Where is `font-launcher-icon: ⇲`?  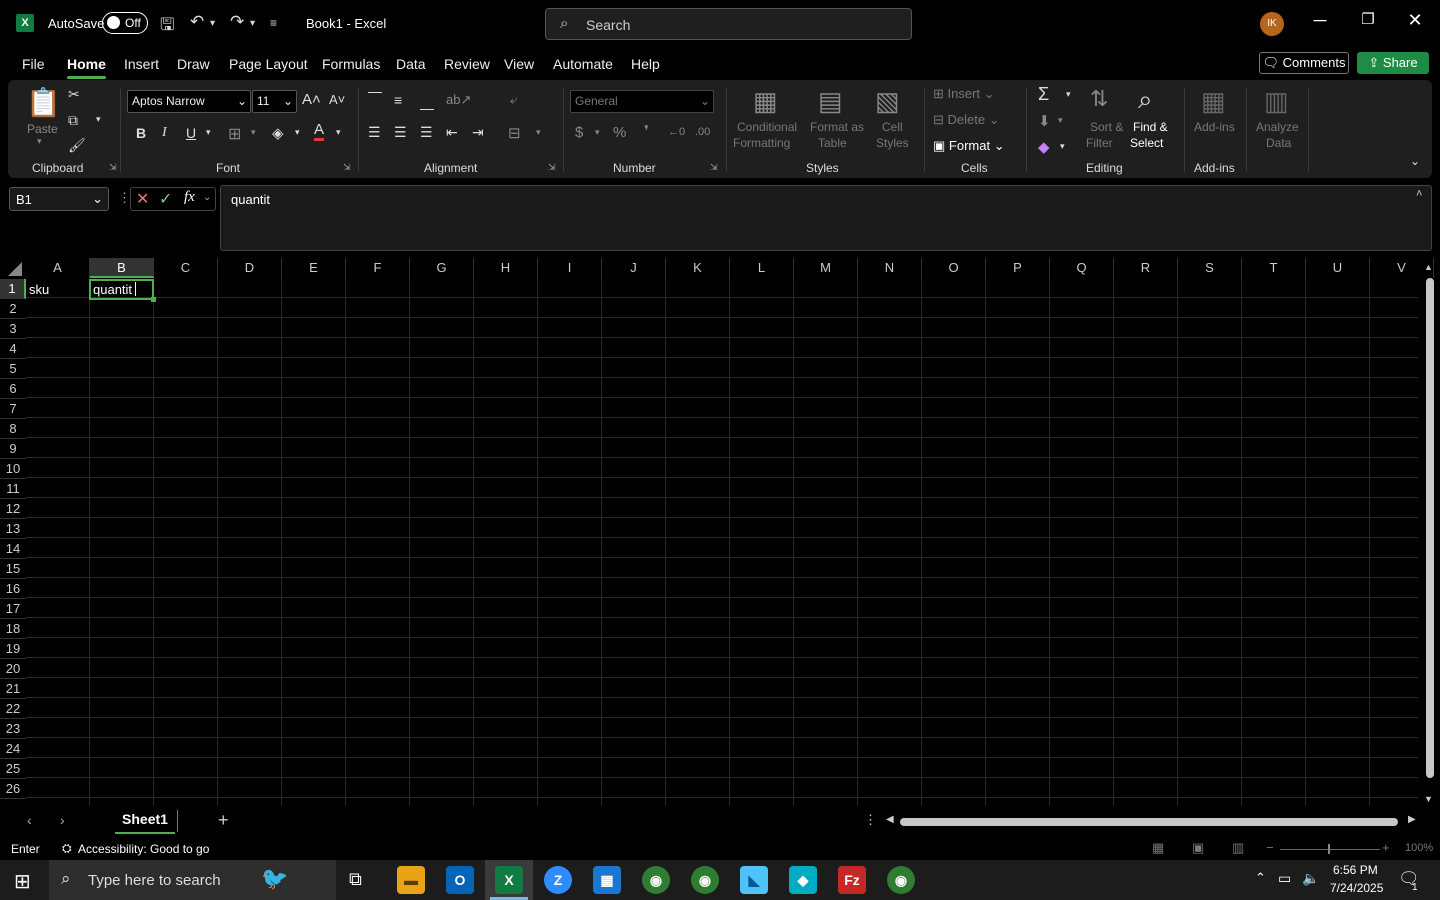
font-launcher-icon: ⇲ is located at coordinates (347, 167).